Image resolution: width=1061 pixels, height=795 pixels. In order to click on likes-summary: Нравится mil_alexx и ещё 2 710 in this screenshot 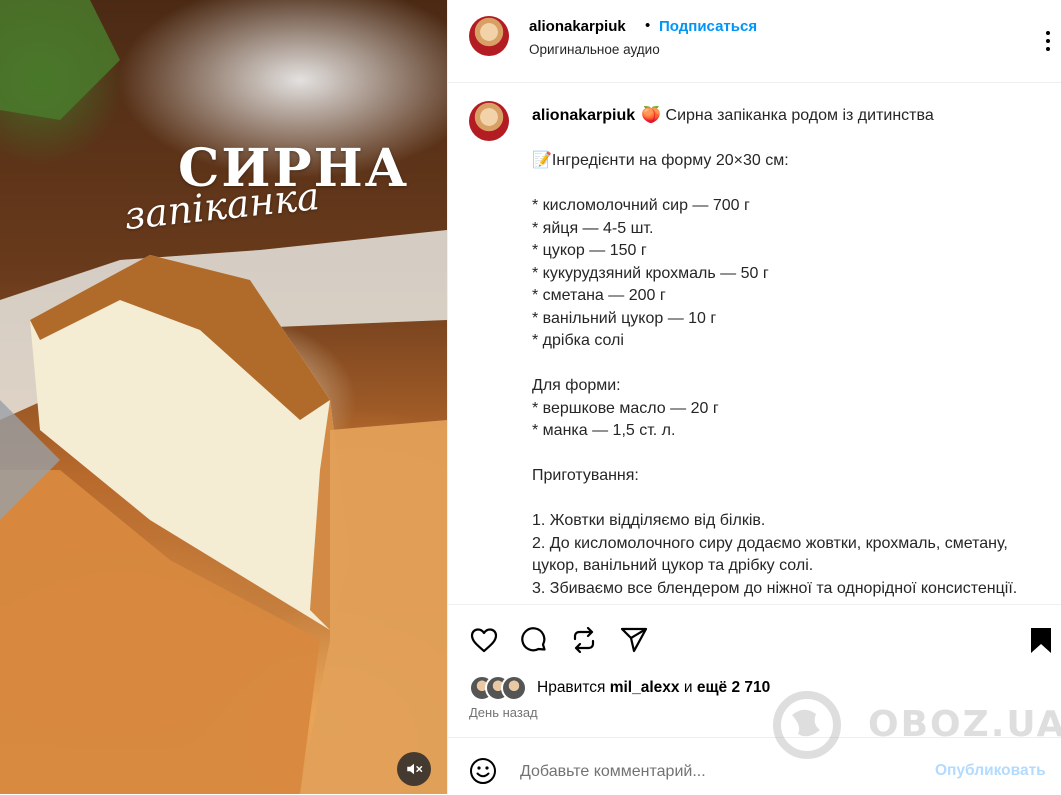, I will do `click(653, 688)`.